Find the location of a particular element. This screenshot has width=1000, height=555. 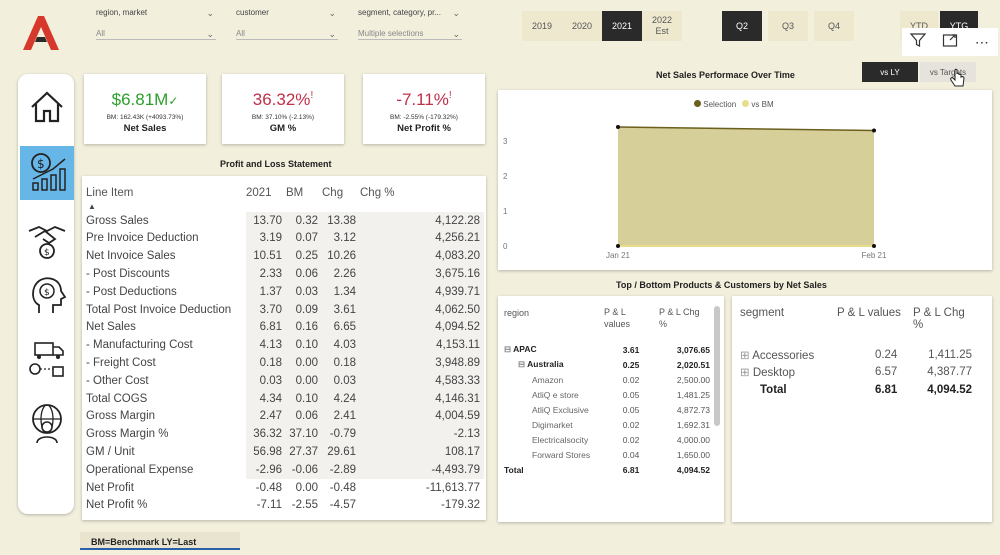

table-row: Net Sales 6.81 0.16 6.65 4,094.52 is located at coordinates (285, 327).